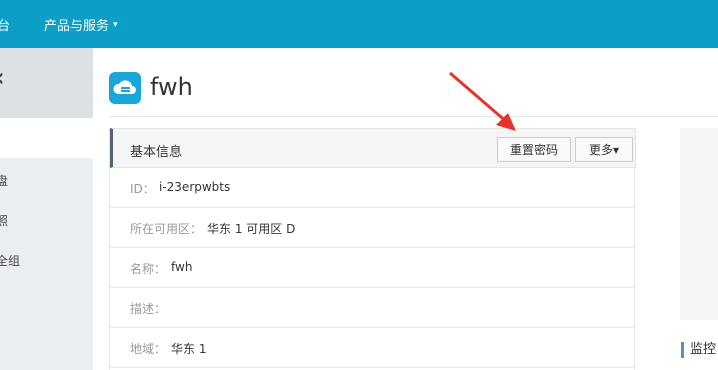 The width and height of the screenshot is (718, 370). I want to click on annotation-arrow, so click(482, 101).